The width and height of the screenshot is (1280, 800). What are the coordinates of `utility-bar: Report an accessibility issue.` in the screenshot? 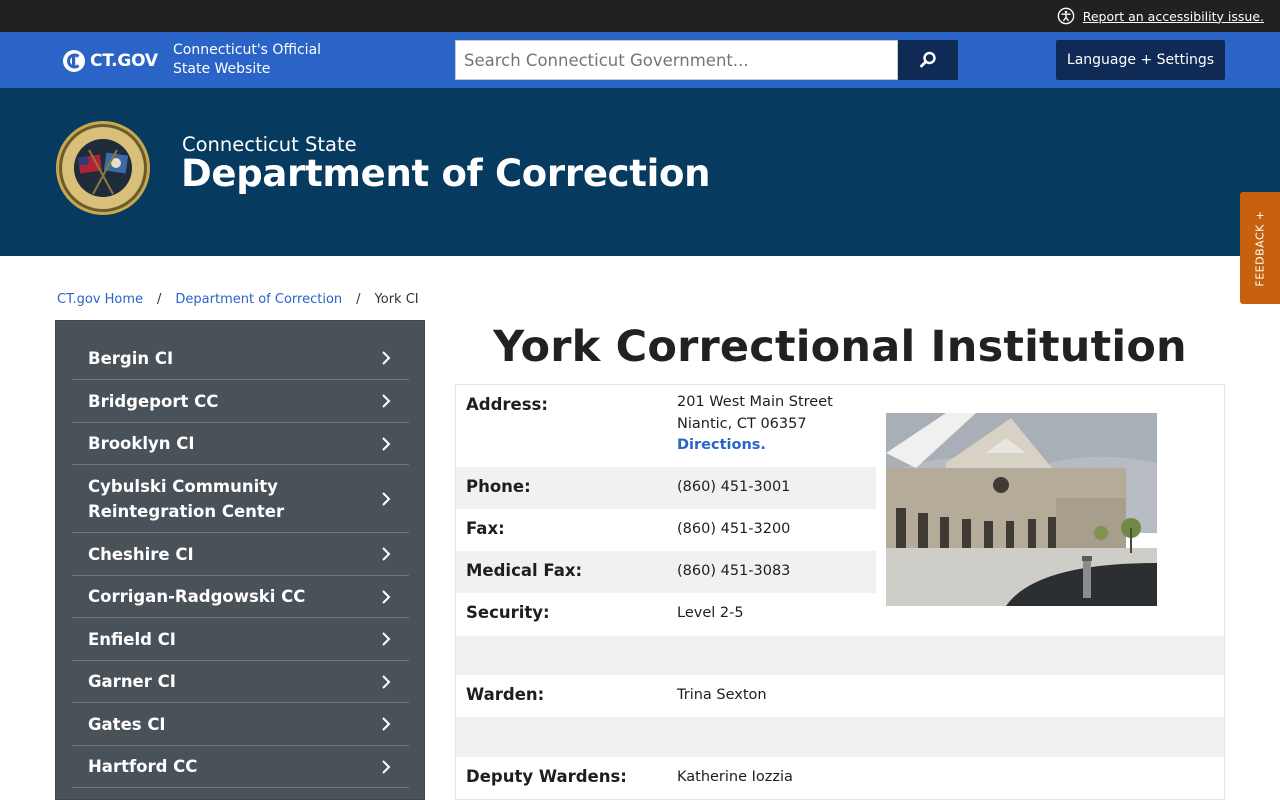 It's located at (640, 16).